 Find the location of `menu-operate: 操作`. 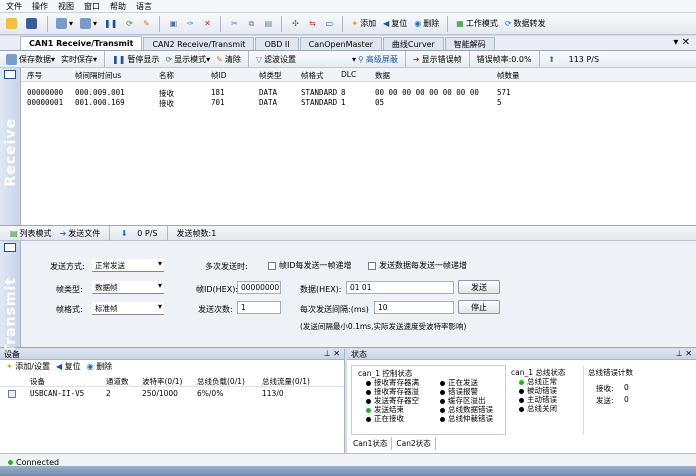

menu-operate: 操作 is located at coordinates (40, 6).